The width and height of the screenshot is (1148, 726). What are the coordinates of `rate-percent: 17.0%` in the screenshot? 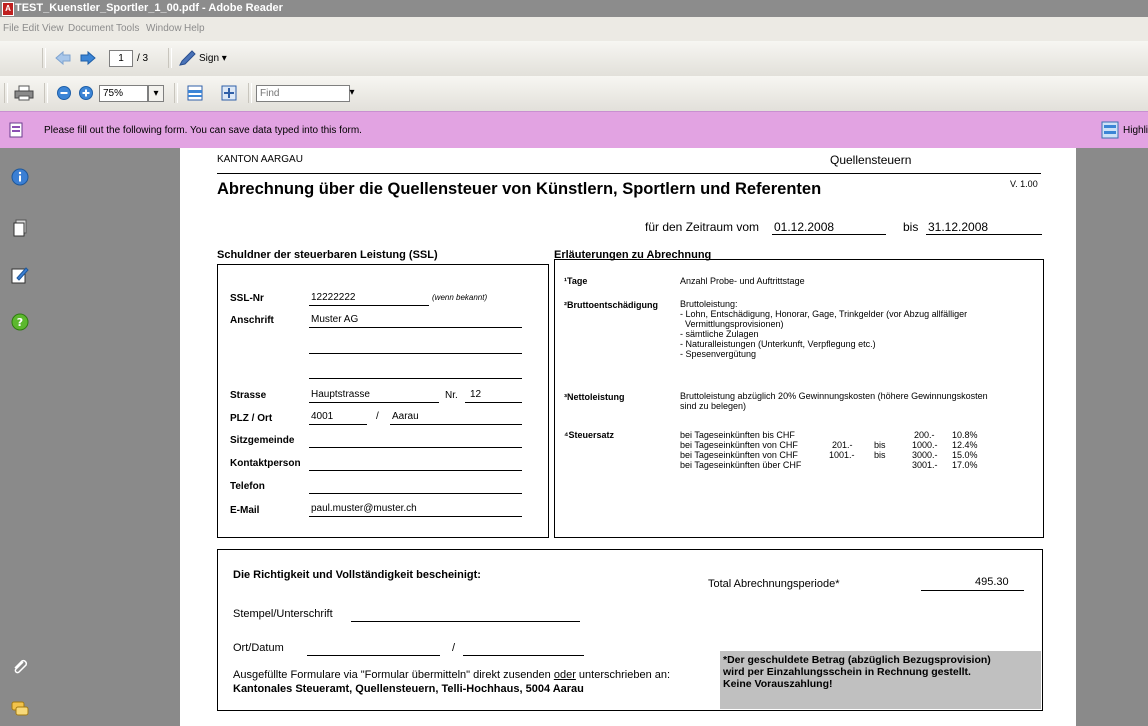 It's located at (965, 465).